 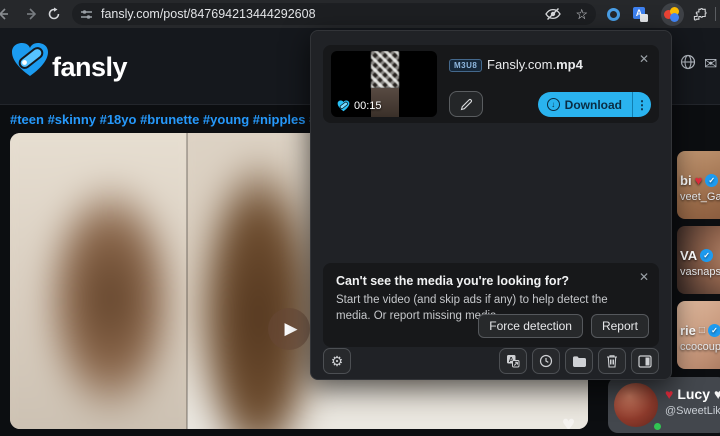 What do you see at coordinates (619, 326) in the screenshot?
I see `report-button: Report` at bounding box center [619, 326].